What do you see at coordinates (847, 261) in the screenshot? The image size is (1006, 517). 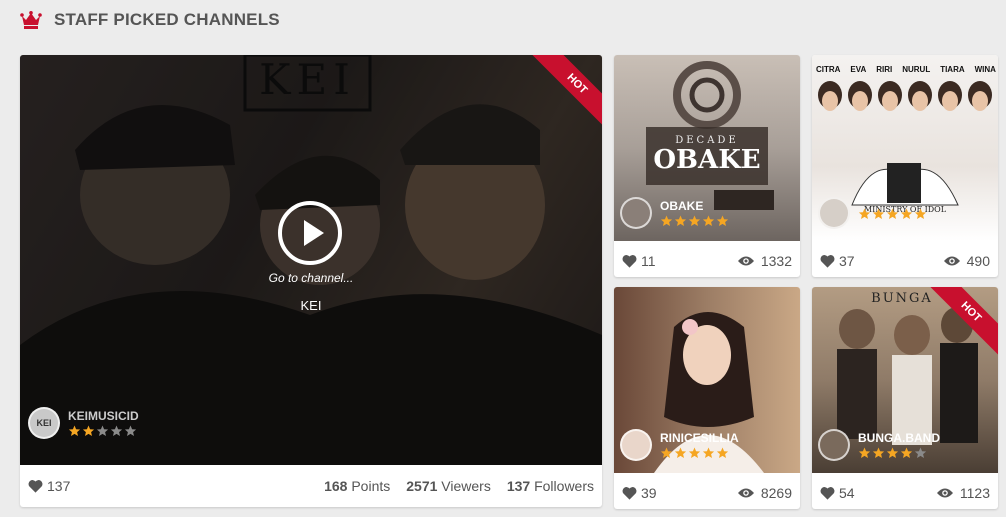 I see `likes-count: 37` at bounding box center [847, 261].